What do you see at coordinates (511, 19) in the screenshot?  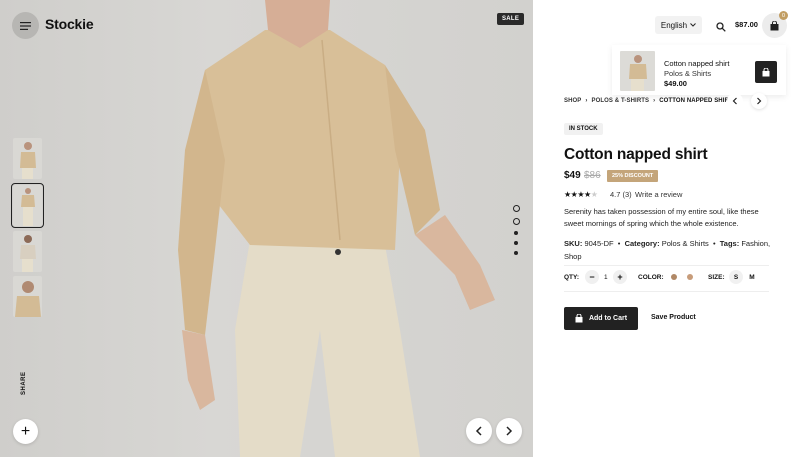 I see `sale-badge: SALE` at bounding box center [511, 19].